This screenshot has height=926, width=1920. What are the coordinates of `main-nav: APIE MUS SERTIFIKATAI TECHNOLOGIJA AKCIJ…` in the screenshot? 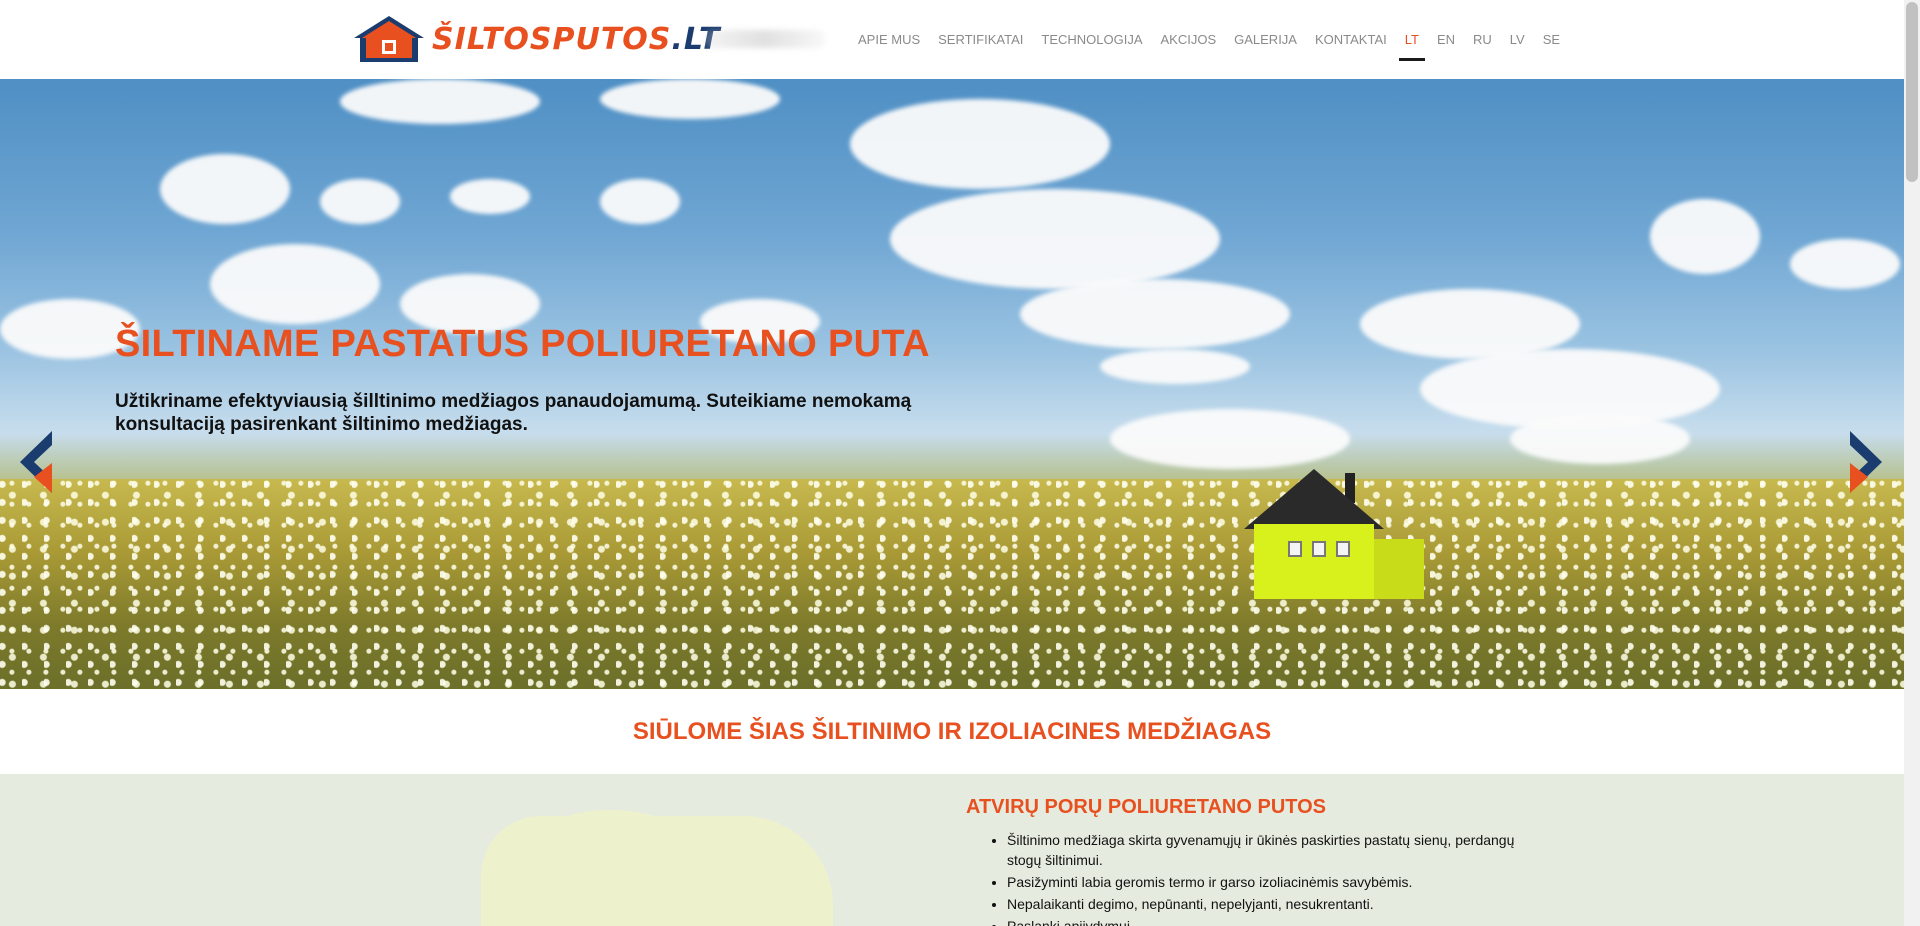 It's located at (1209, 39).